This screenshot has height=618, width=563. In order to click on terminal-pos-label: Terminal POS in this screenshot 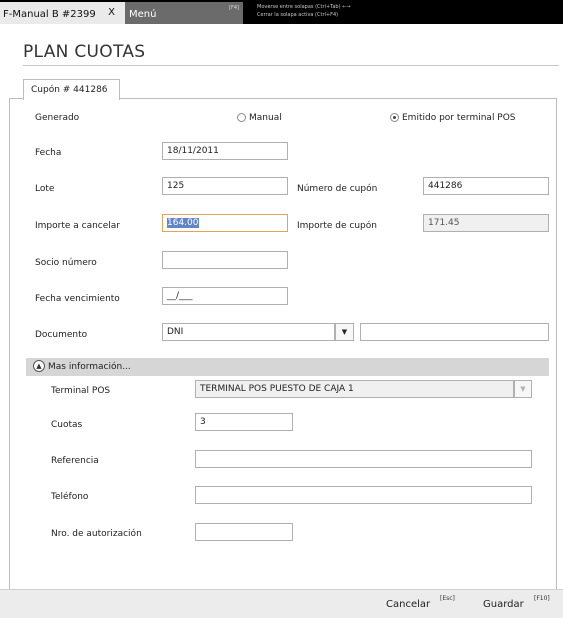, I will do `click(81, 391)`.